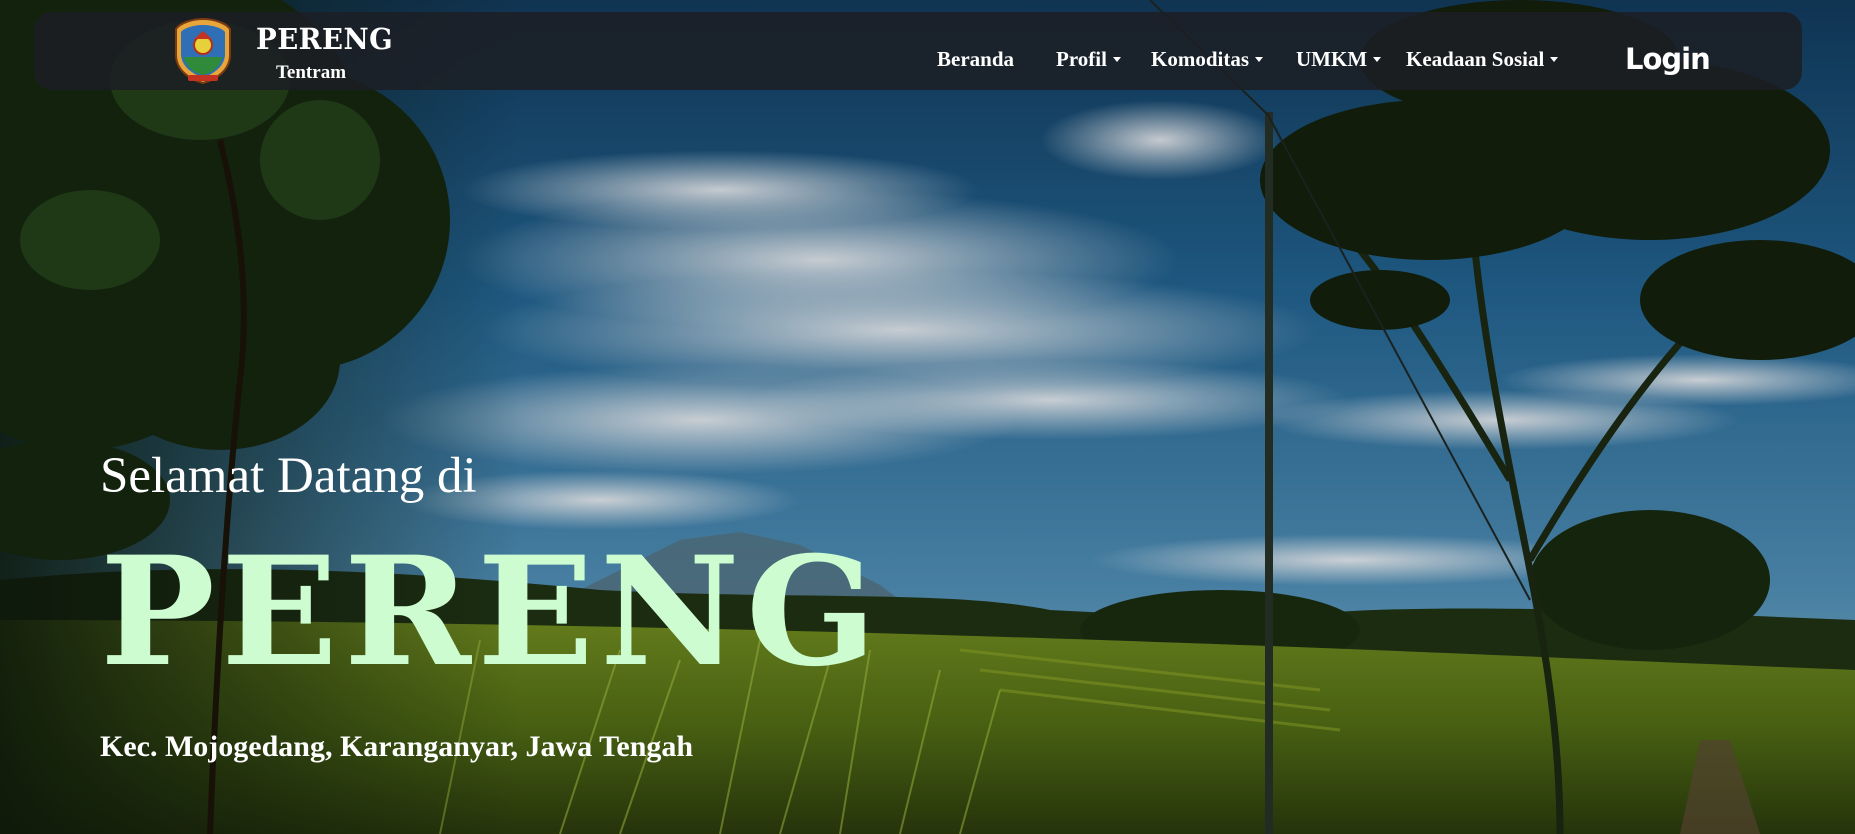 Image resolution: width=1855 pixels, height=834 pixels. What do you see at coordinates (1668, 59) in the screenshot?
I see `login-button: Login` at bounding box center [1668, 59].